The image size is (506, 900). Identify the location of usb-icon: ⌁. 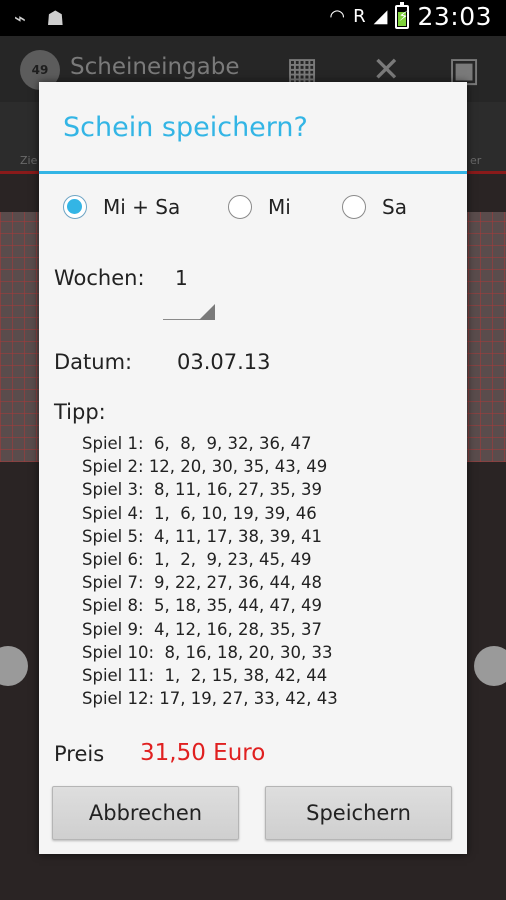
(20, 18).